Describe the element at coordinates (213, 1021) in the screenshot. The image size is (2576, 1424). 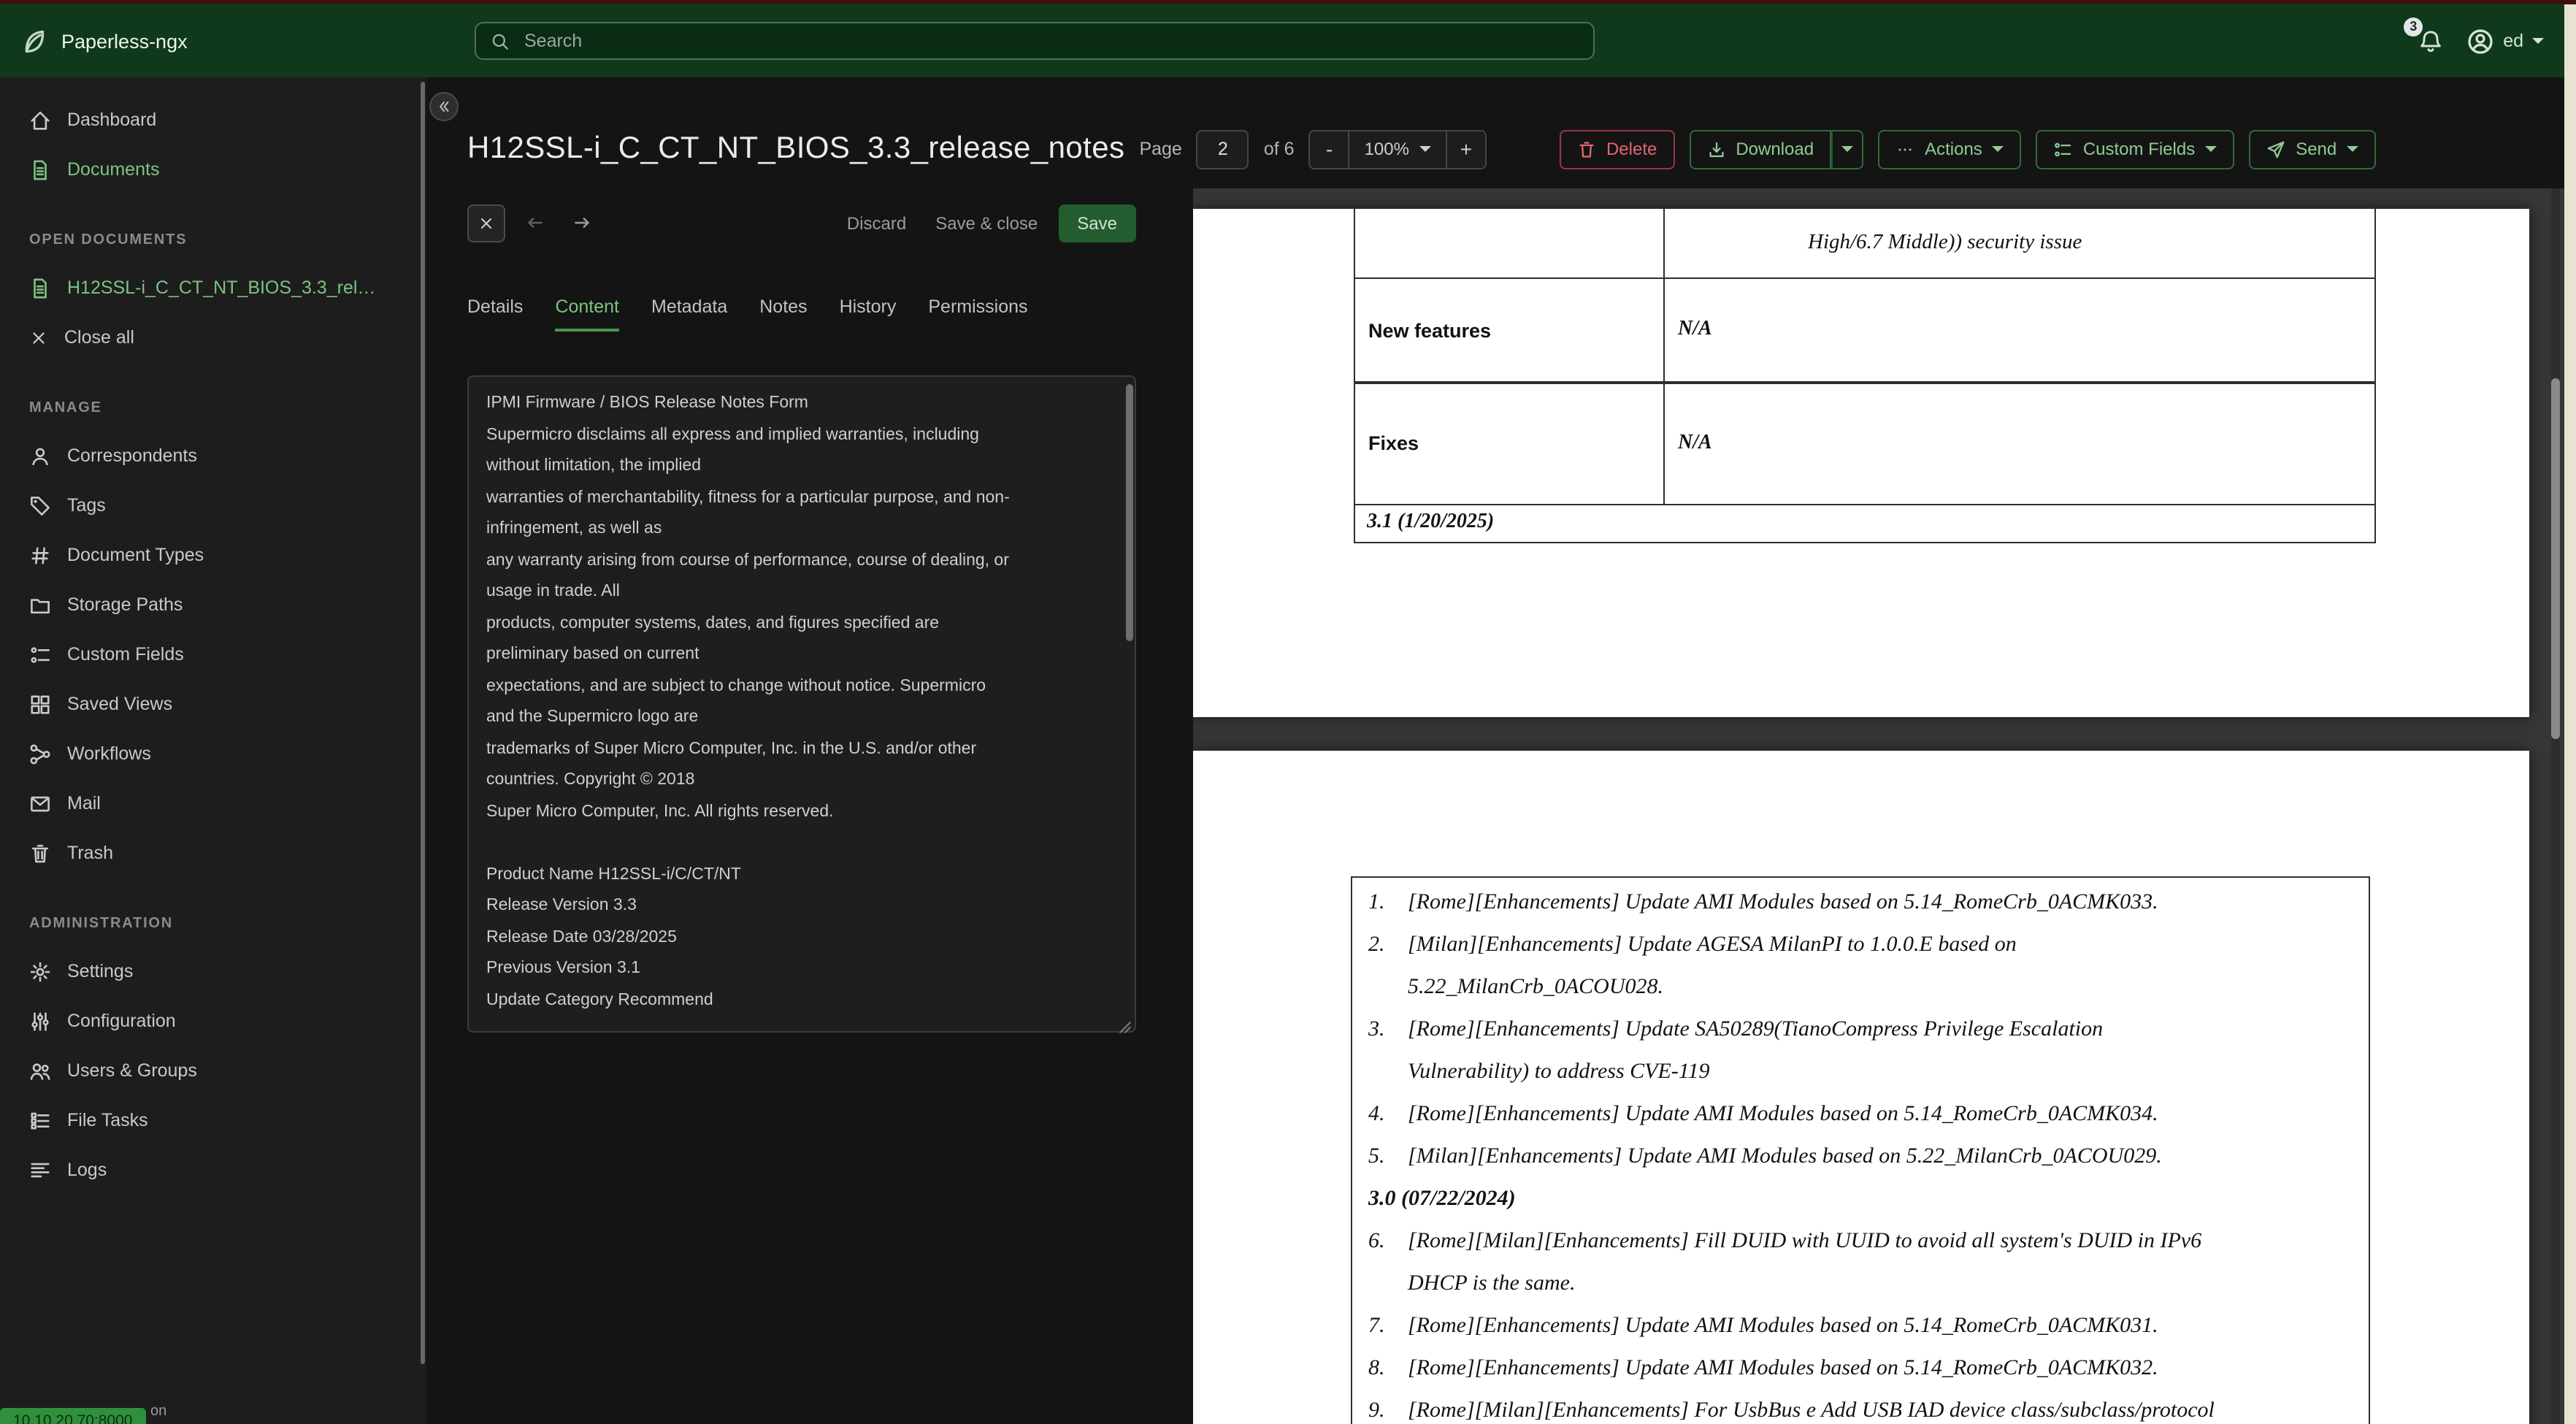
I see `sidebar-item-configuration: Configuration` at that location.